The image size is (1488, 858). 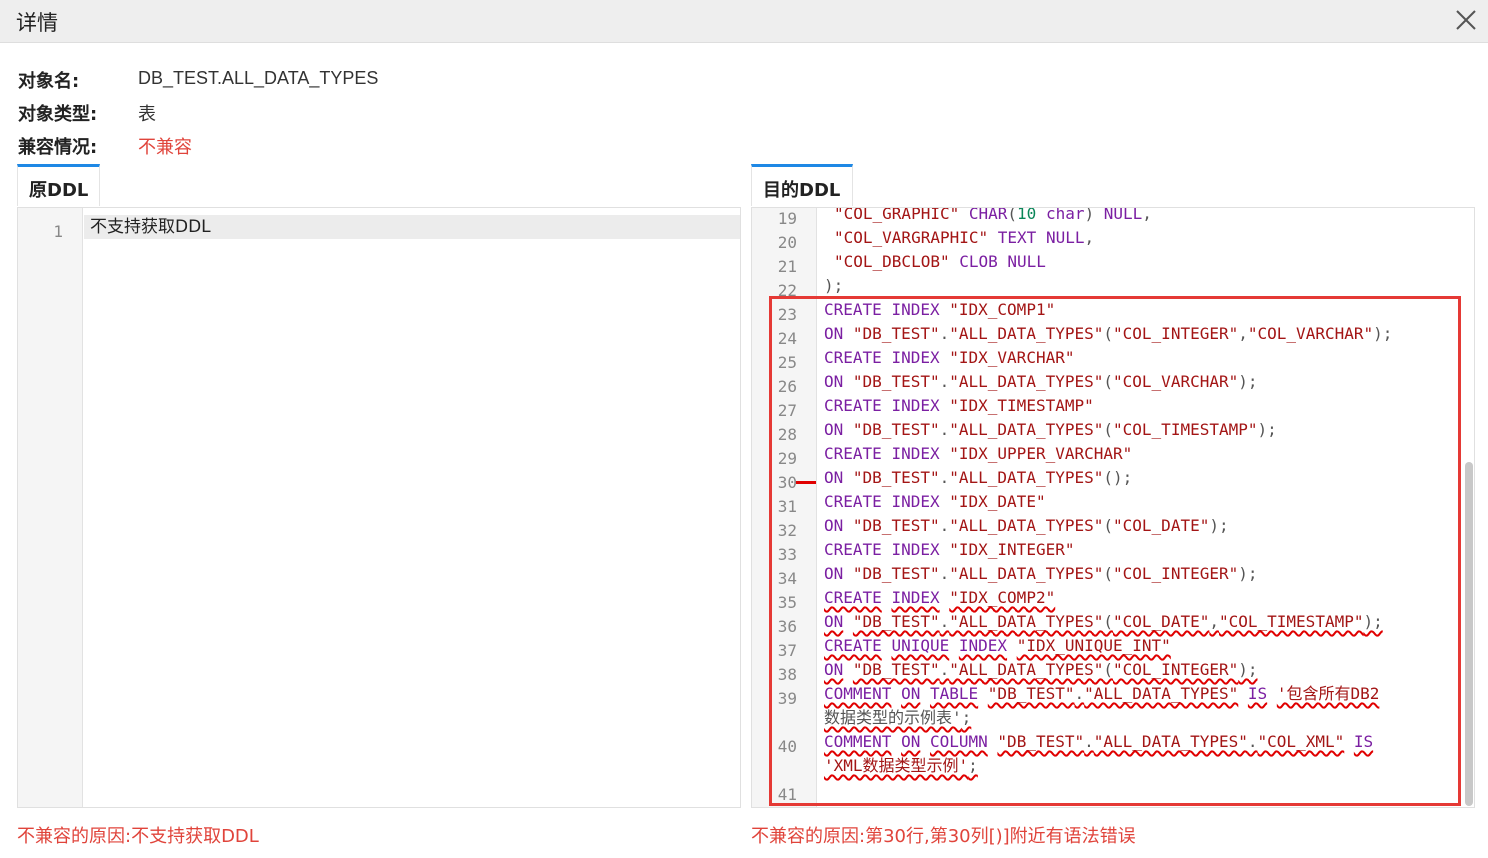 I want to click on tab-target-ddl: 目的DDL, so click(x=802, y=185).